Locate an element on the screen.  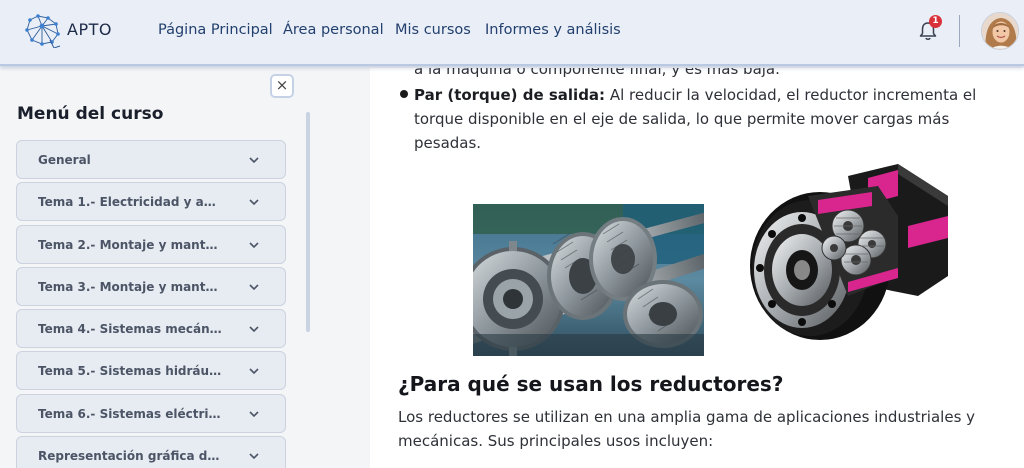
bullet-dot is located at coordinates (404, 94).